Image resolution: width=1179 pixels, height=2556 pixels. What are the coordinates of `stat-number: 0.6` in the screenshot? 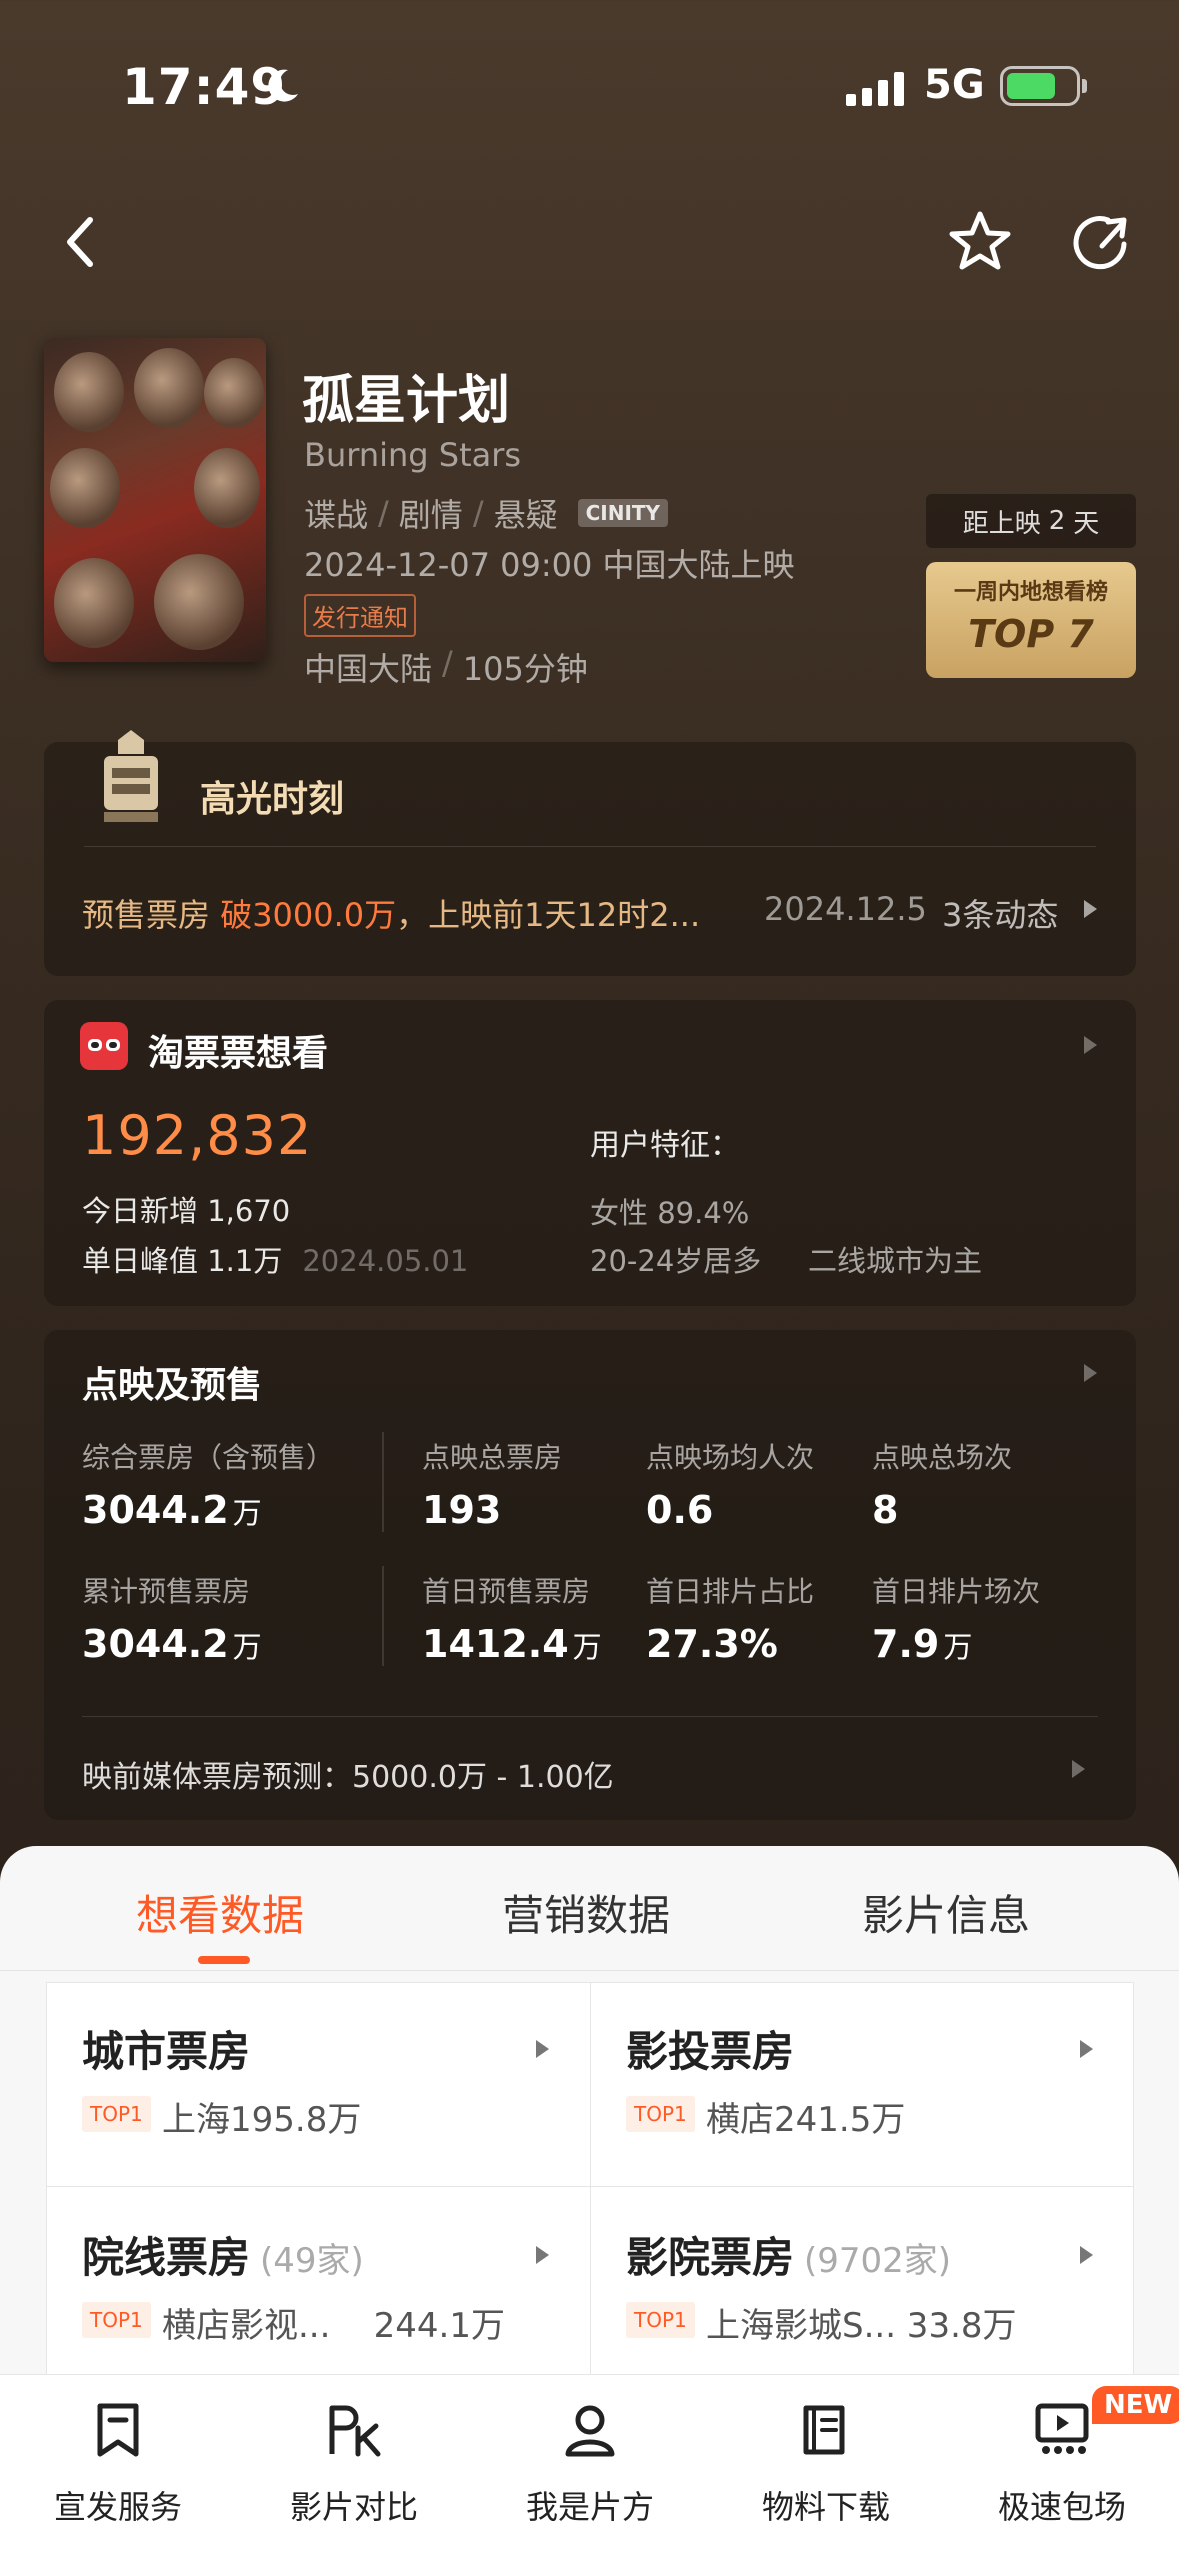 It's located at (680, 1510).